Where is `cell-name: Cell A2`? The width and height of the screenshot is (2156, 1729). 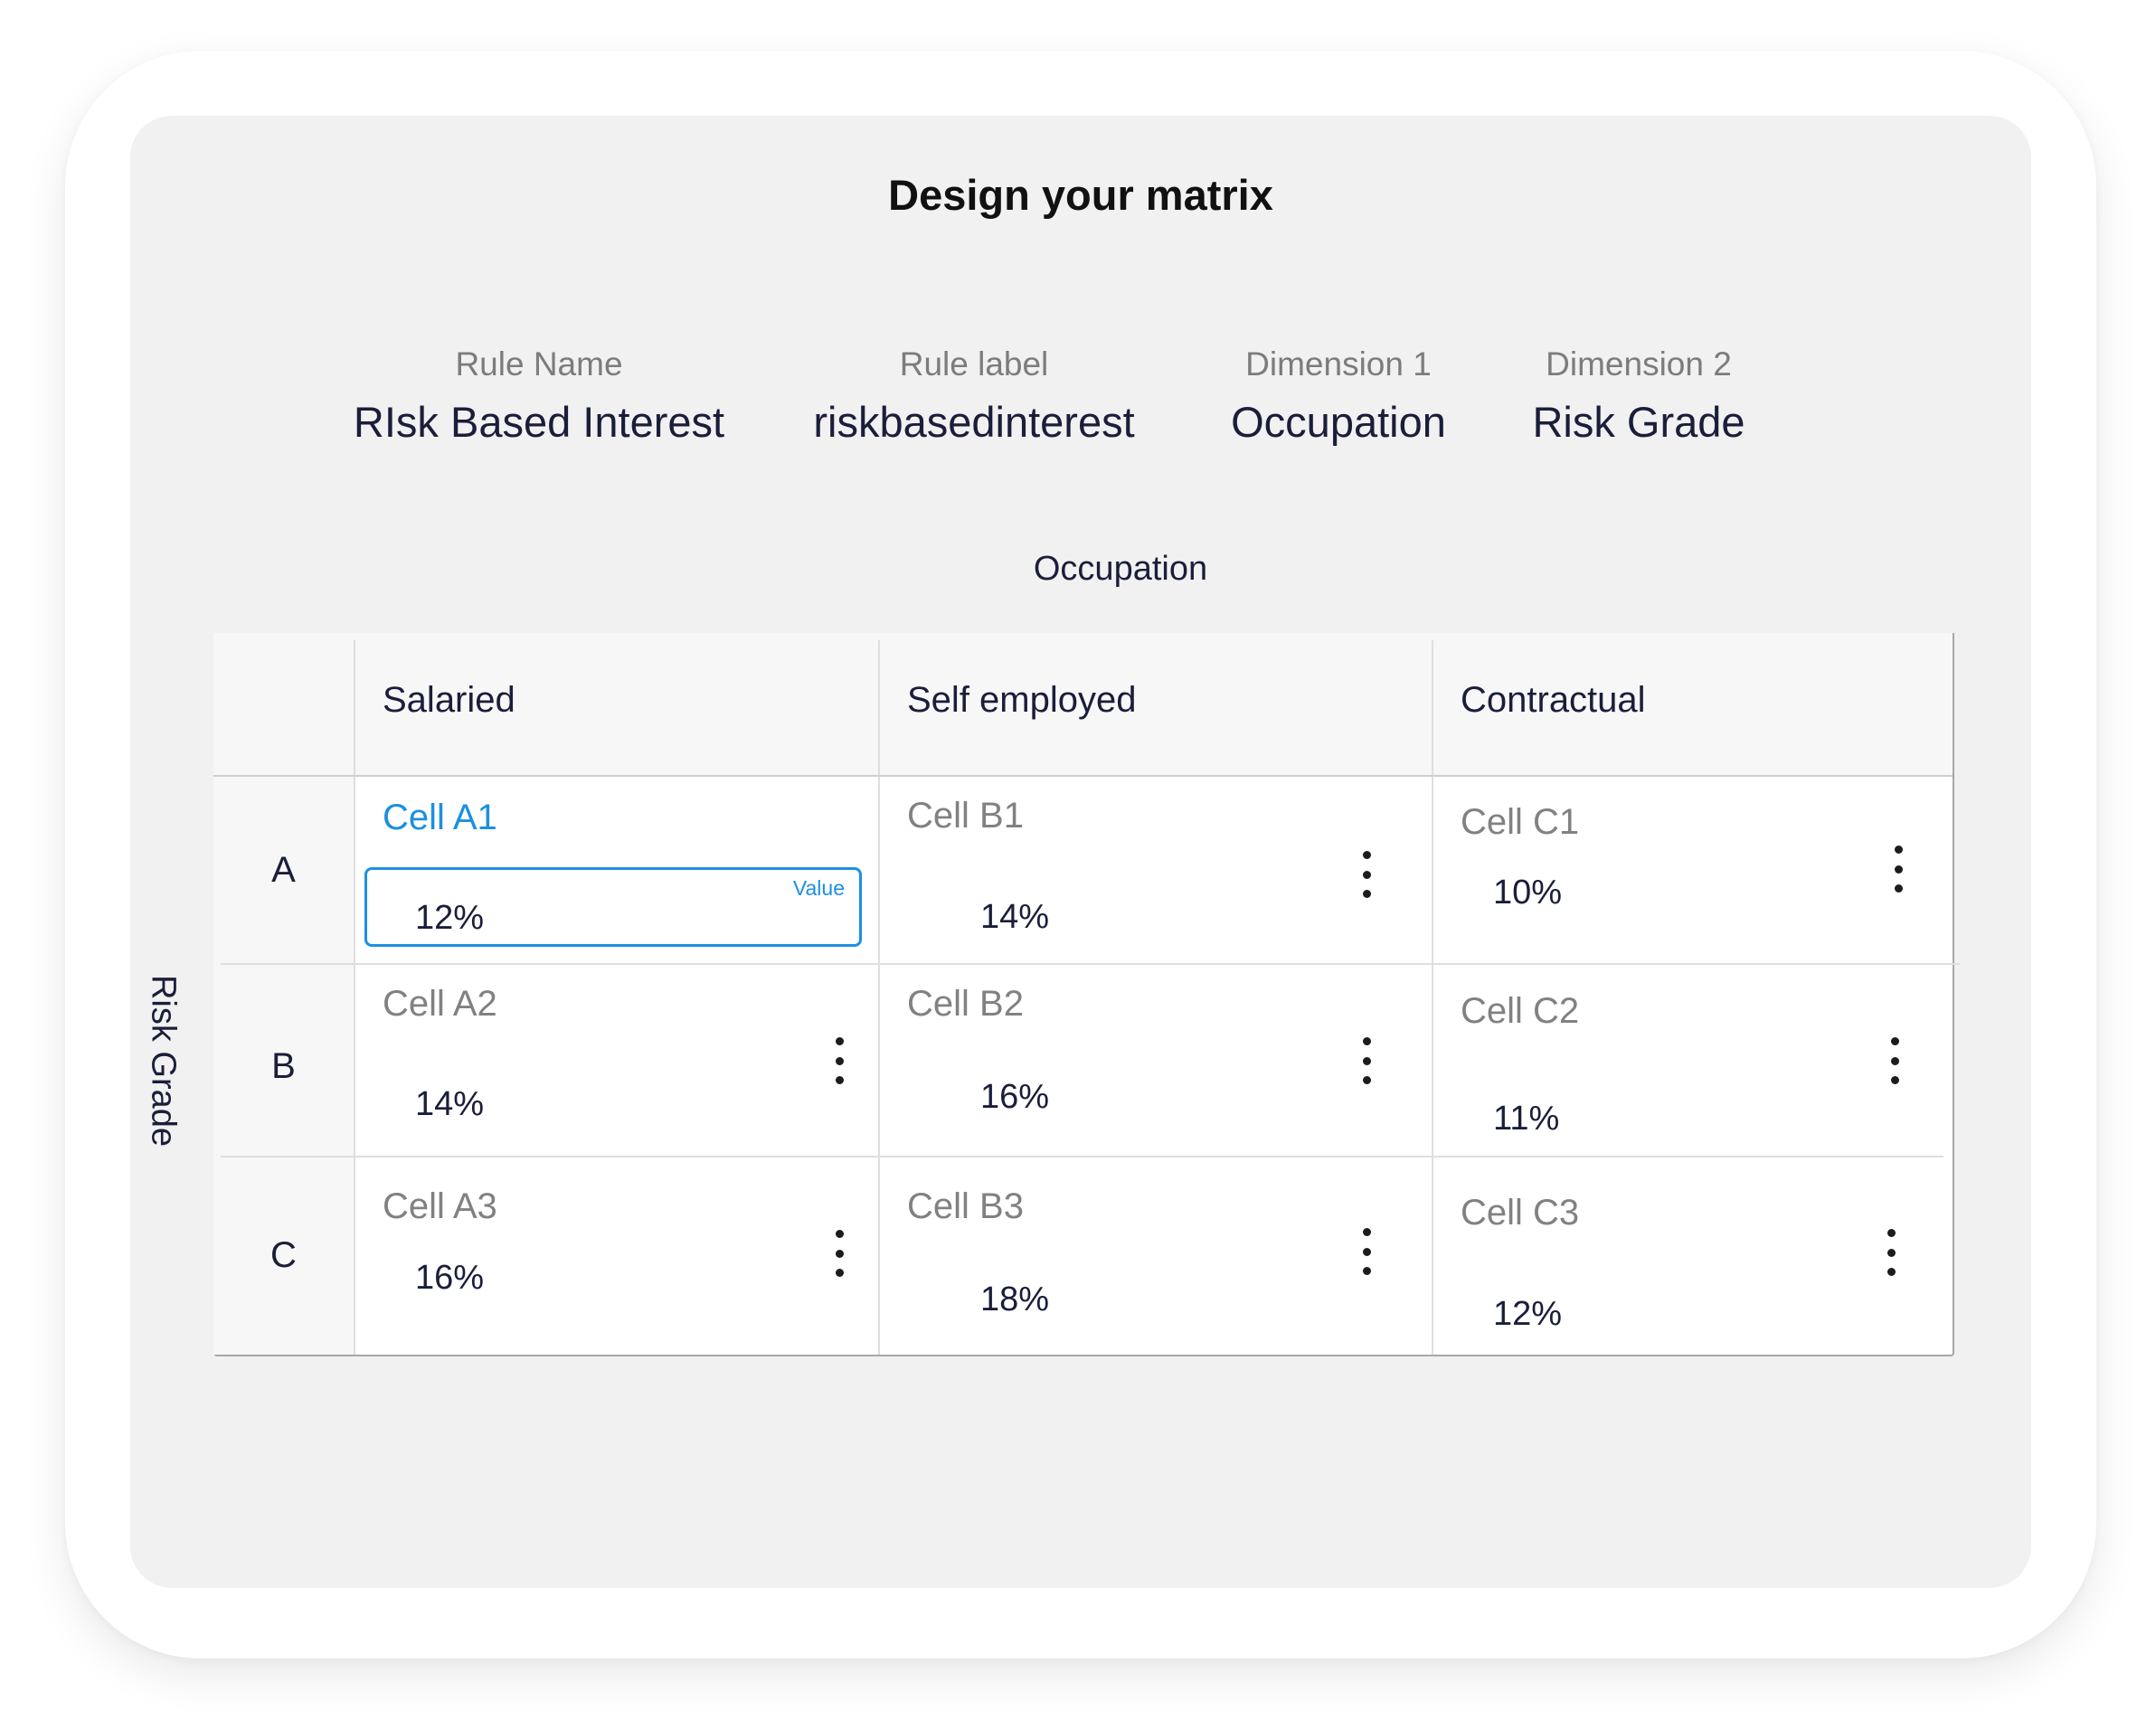 cell-name: Cell A2 is located at coordinates (440, 1004).